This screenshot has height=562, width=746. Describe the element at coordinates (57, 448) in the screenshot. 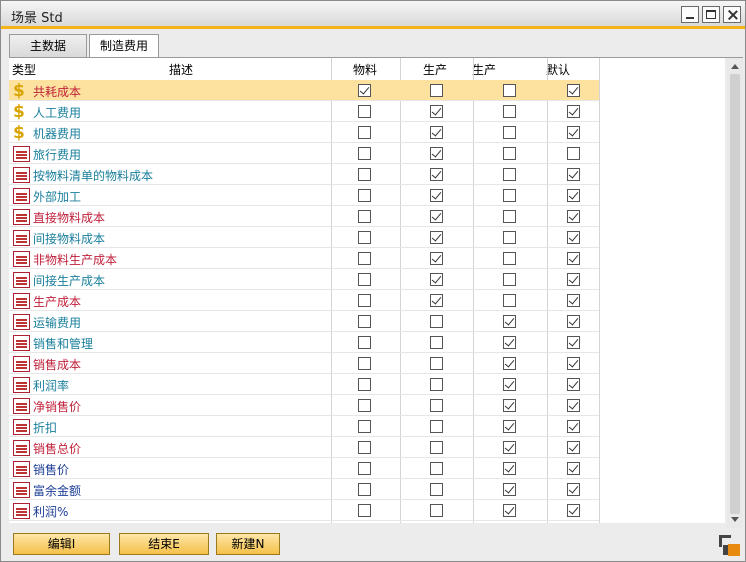

I see `row-label: 销售总价` at that location.